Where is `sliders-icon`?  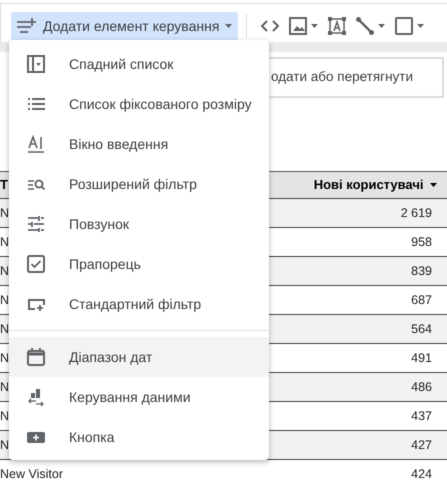 sliders-icon is located at coordinates (36, 224).